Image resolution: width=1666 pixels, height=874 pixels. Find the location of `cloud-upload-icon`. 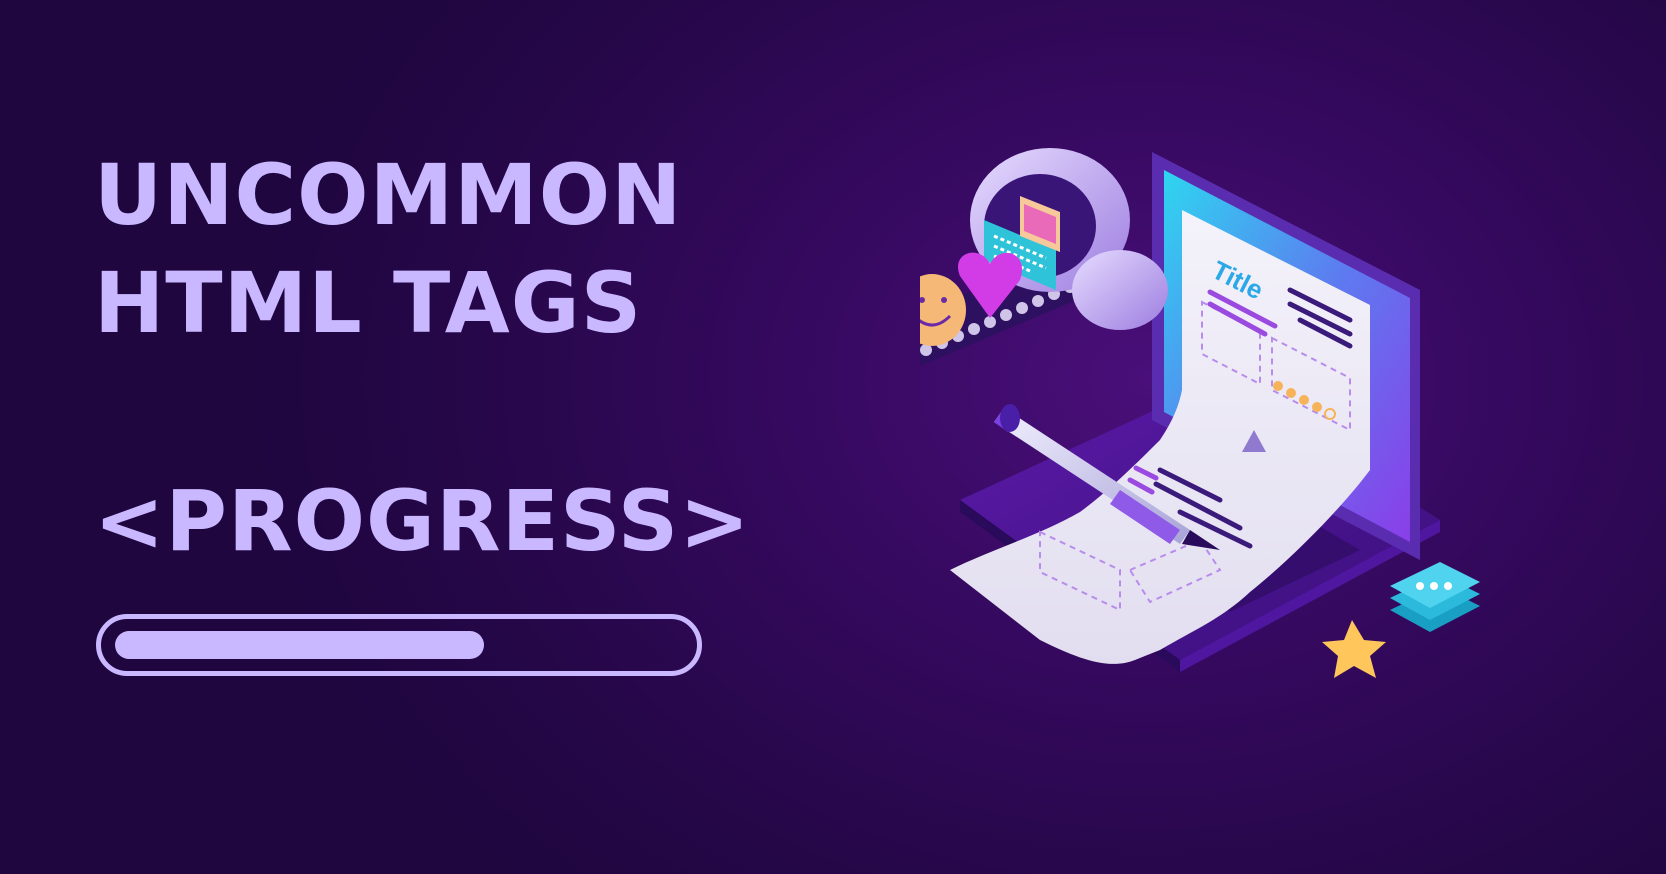

cloud-upload-icon is located at coordinates (1044, 257).